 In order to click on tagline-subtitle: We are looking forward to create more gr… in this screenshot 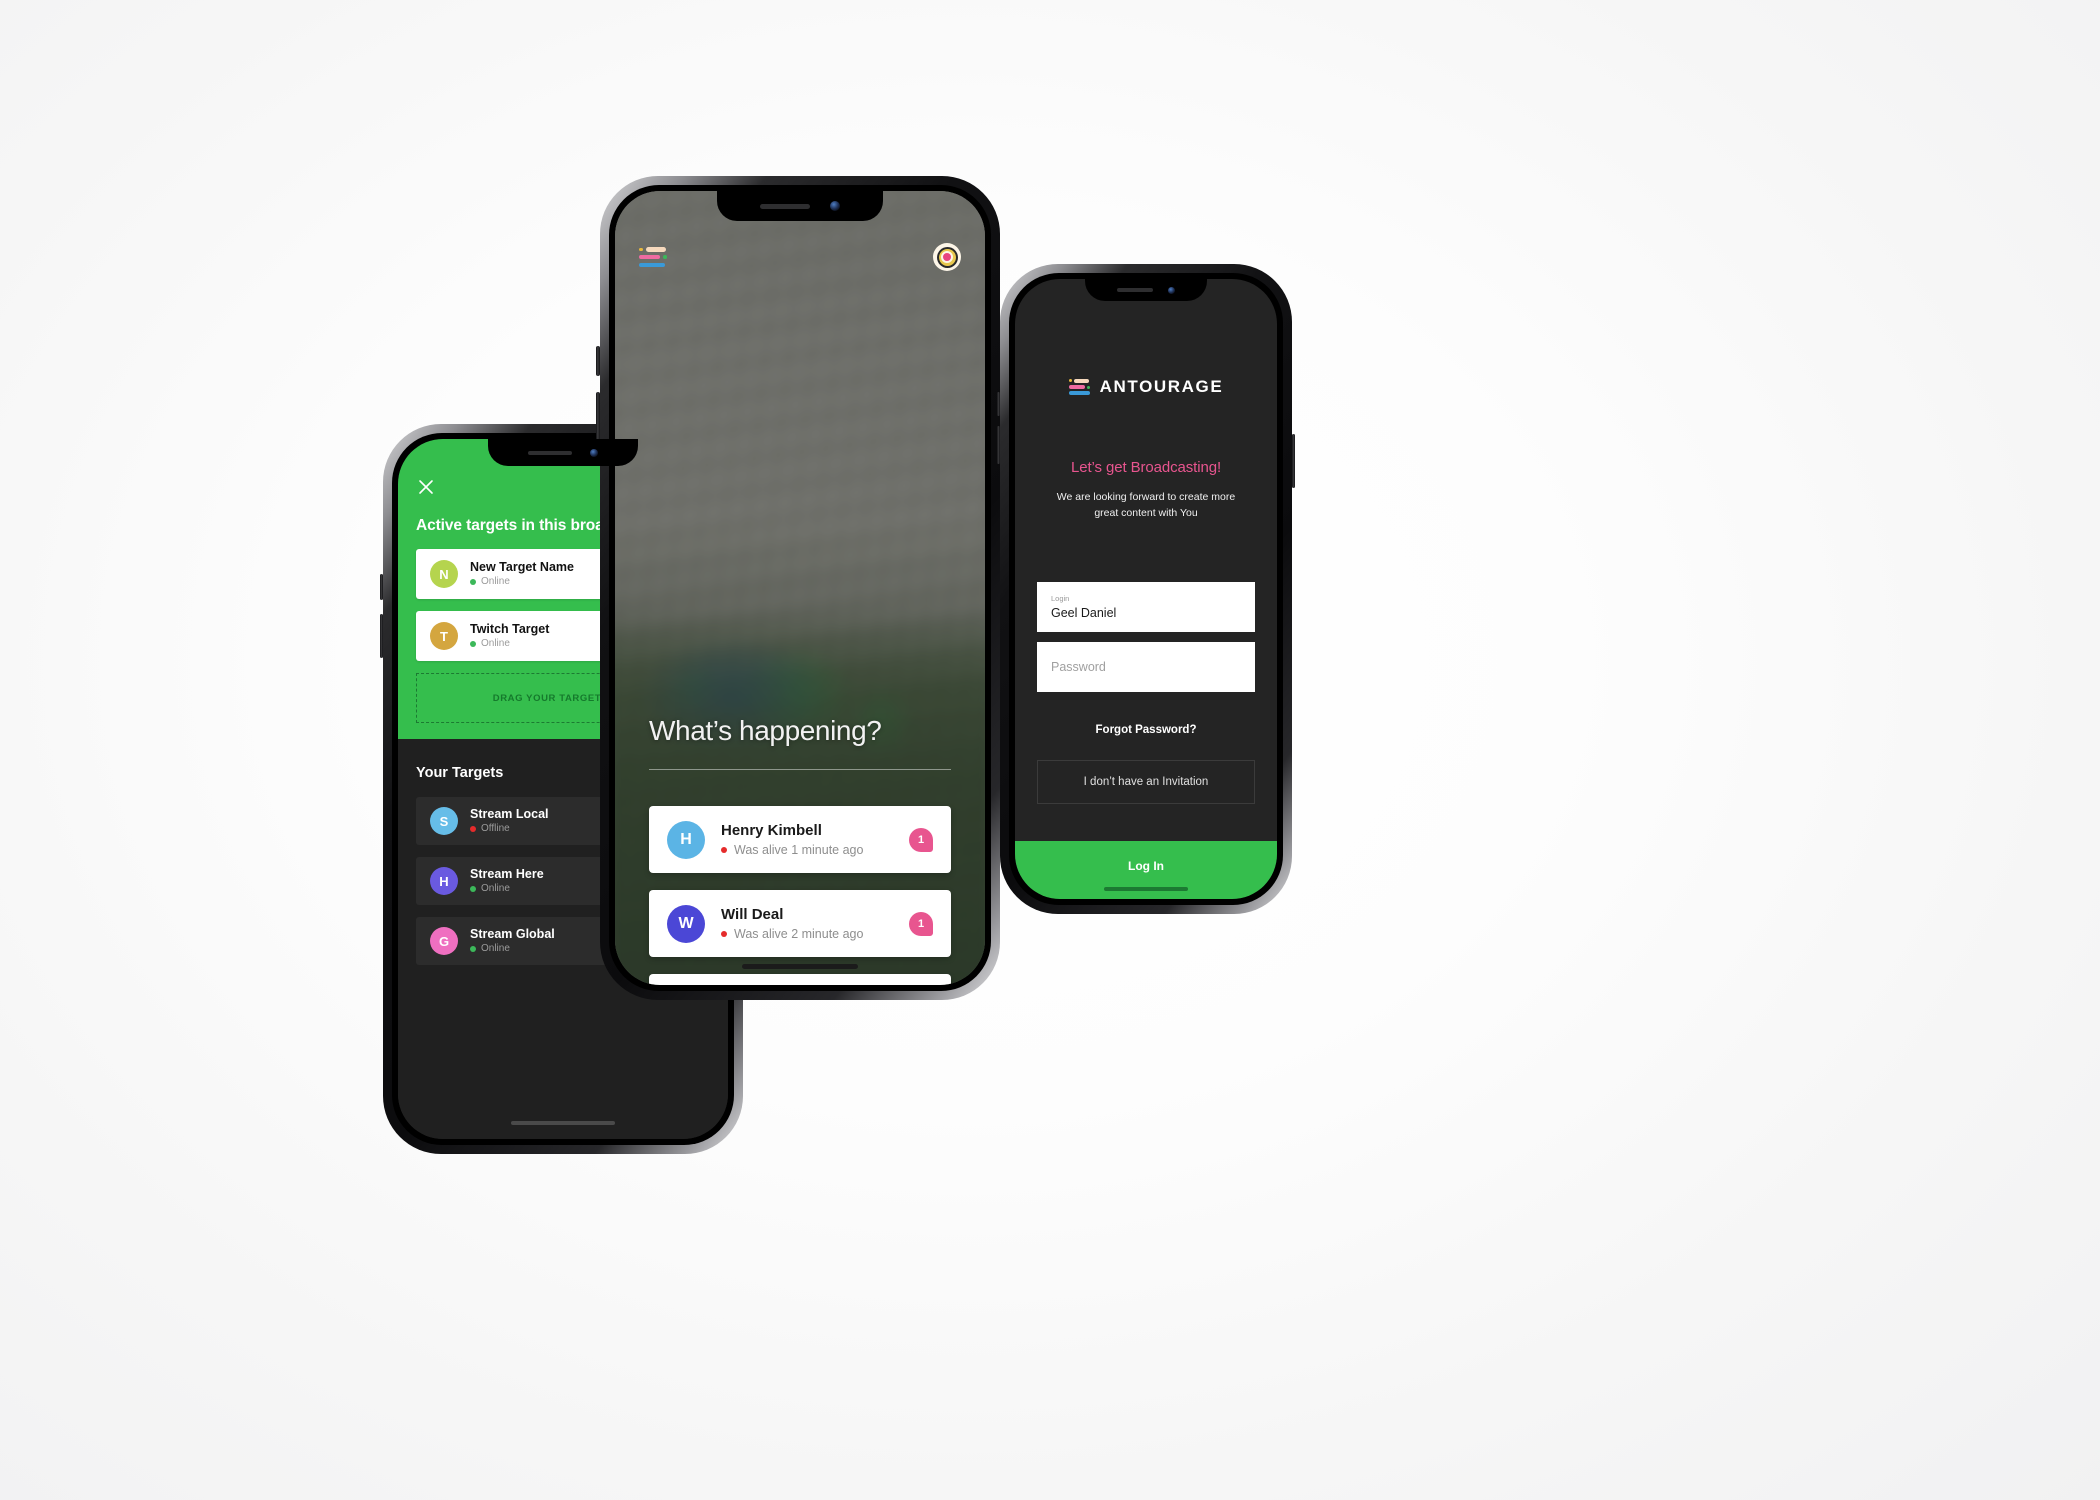, I will do `click(1146, 505)`.